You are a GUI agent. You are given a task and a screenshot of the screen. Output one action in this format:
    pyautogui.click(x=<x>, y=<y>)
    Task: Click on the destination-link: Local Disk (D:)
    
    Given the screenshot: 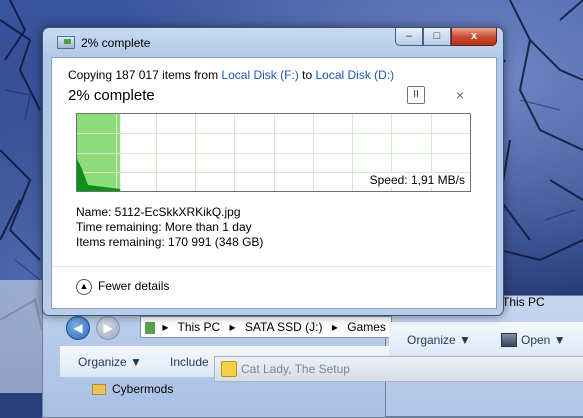 What is the action you would take?
    pyautogui.click(x=354, y=75)
    